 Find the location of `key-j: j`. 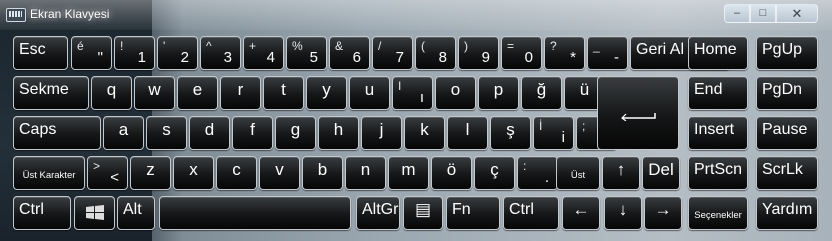

key-j: j is located at coordinates (381, 133).